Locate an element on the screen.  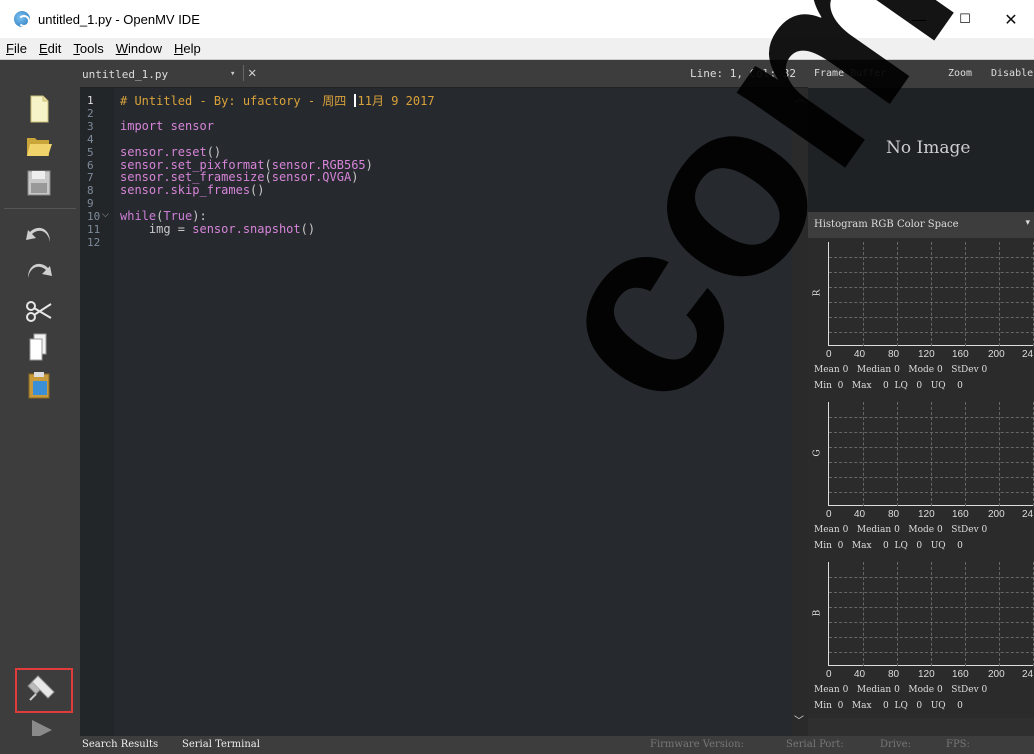
no-image-label: No Image is located at coordinates (928, 148).